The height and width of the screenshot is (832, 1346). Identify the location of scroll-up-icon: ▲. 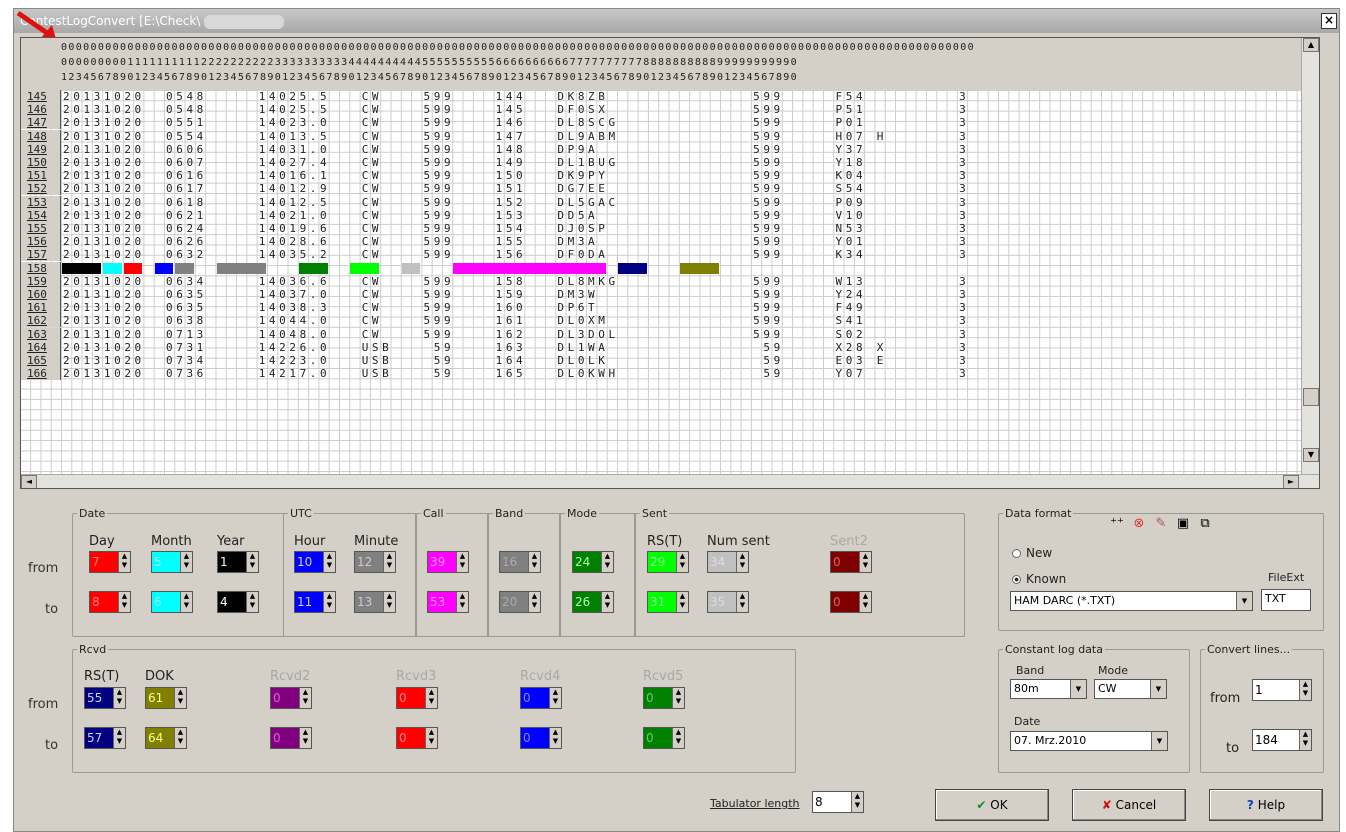
(1311, 45).